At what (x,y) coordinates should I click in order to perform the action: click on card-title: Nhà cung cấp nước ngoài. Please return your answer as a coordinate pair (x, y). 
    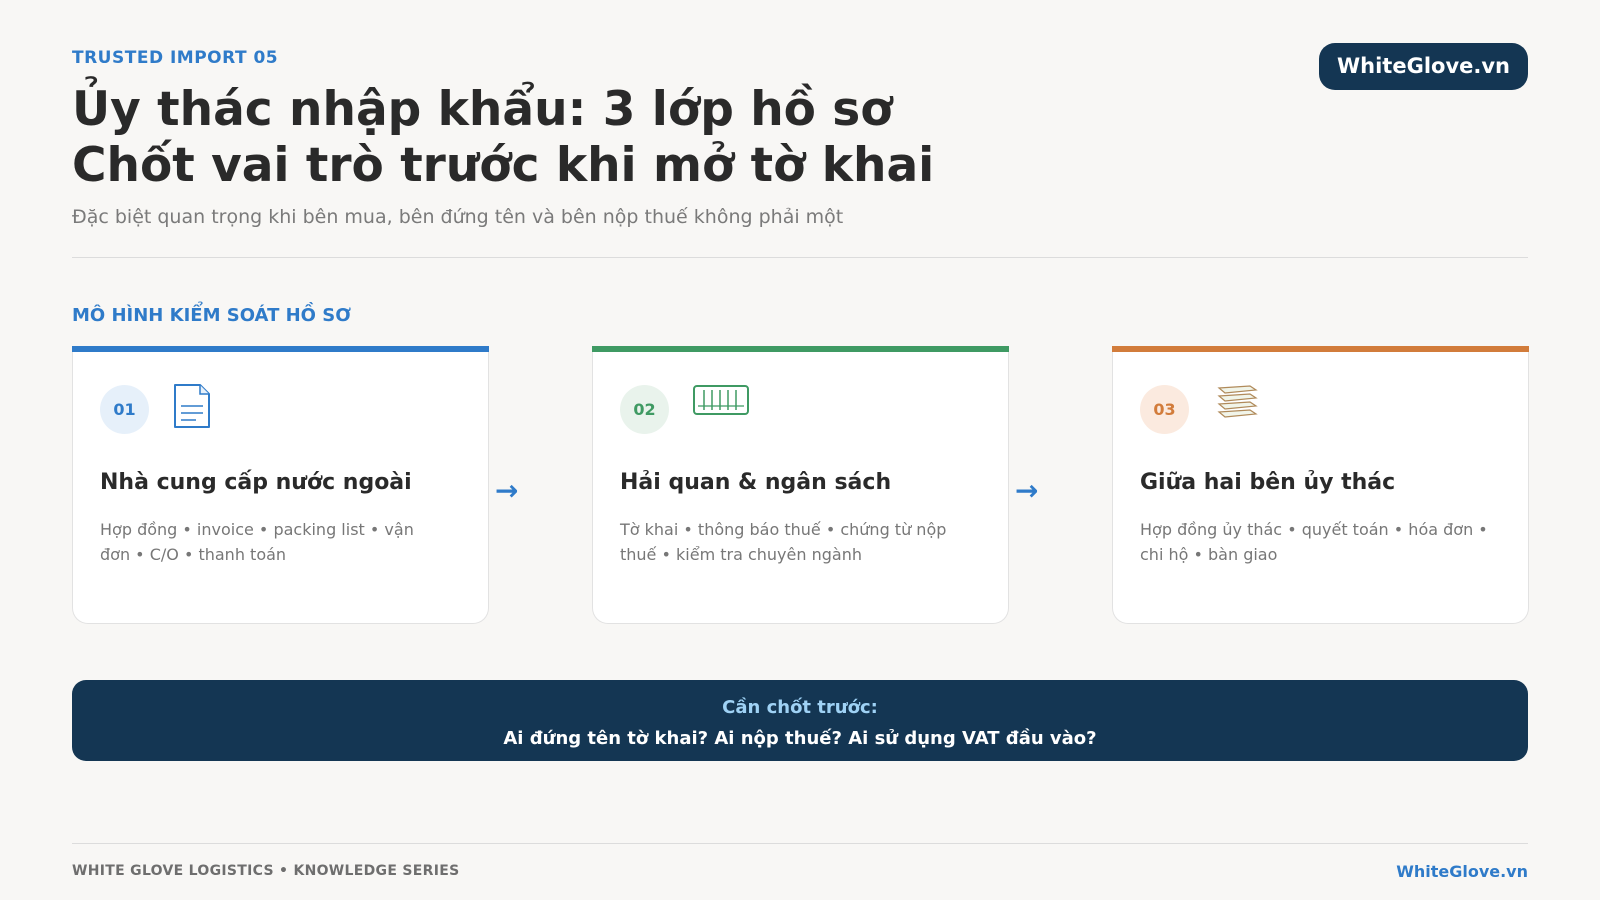
    Looking at the image, I should click on (256, 482).